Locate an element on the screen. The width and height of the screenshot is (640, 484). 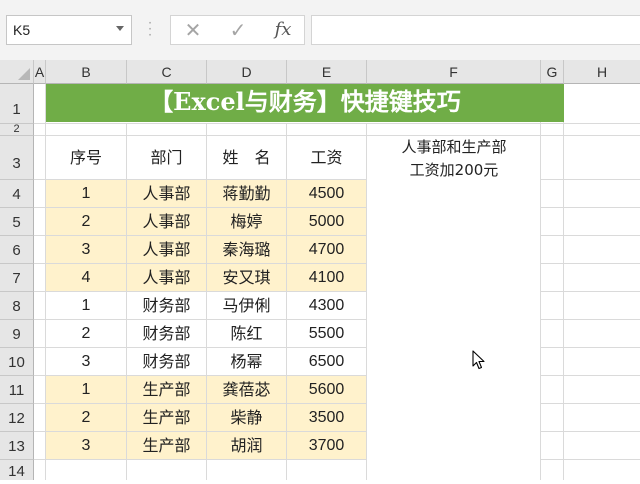
cell-name: 梅婷 is located at coordinates (246, 222).